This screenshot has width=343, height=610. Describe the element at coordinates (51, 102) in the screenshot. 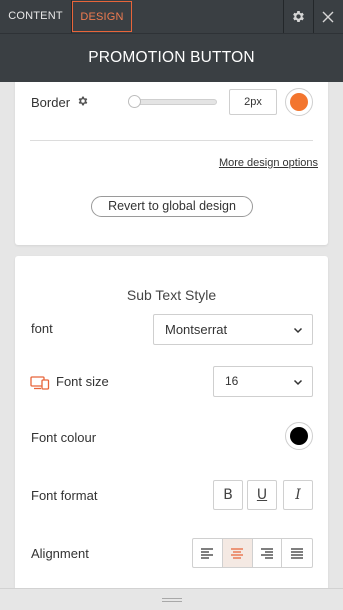

I see `border-label: Border` at that location.